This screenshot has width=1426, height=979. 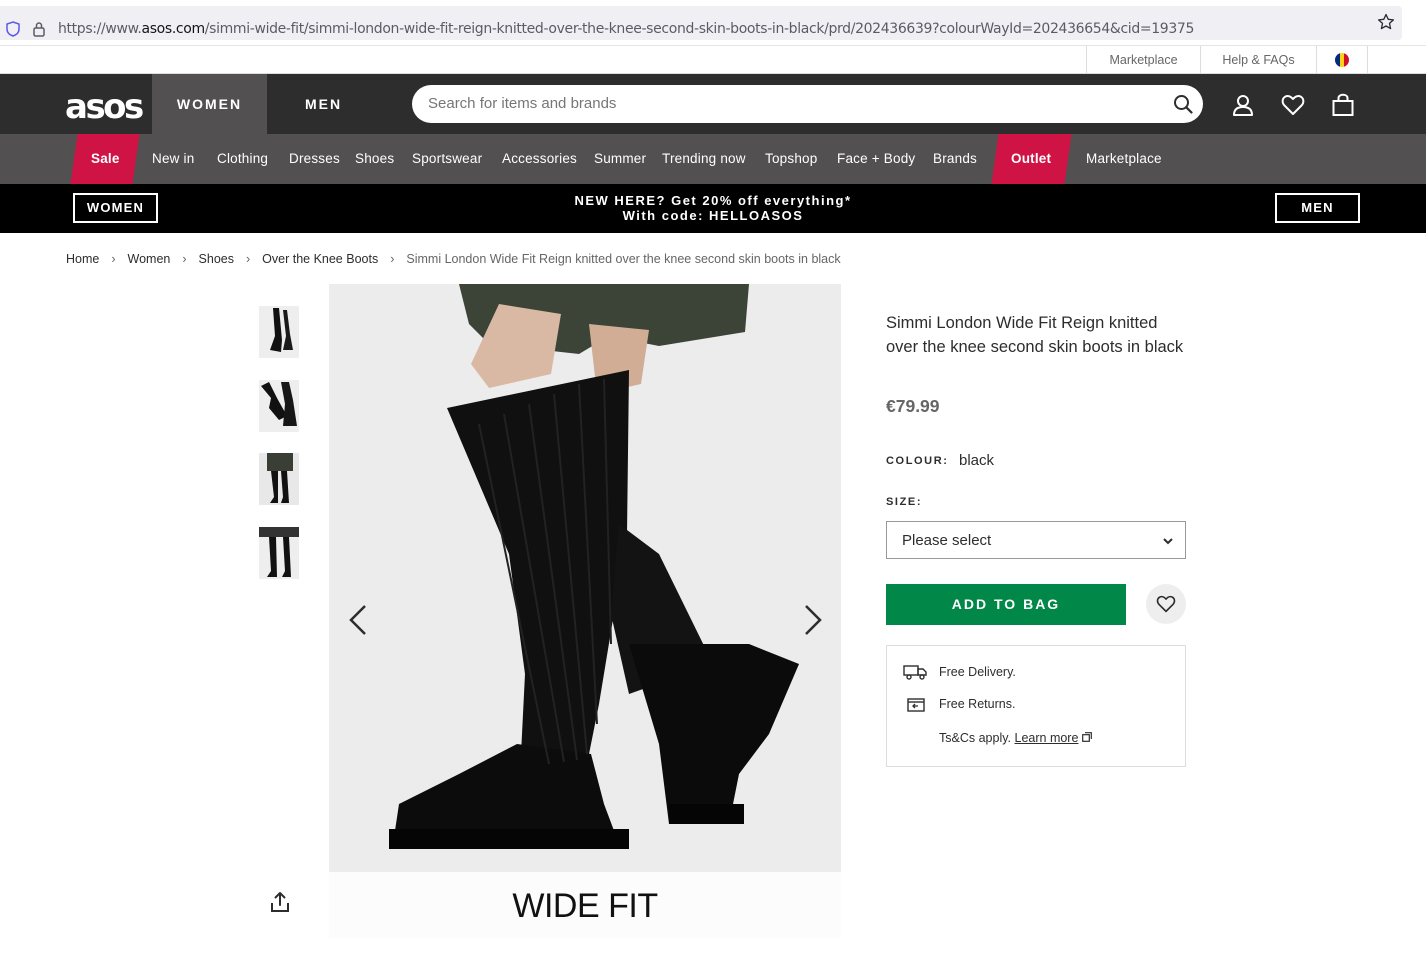 I want to click on nav-topshop: Topshop, so click(x=791, y=159).